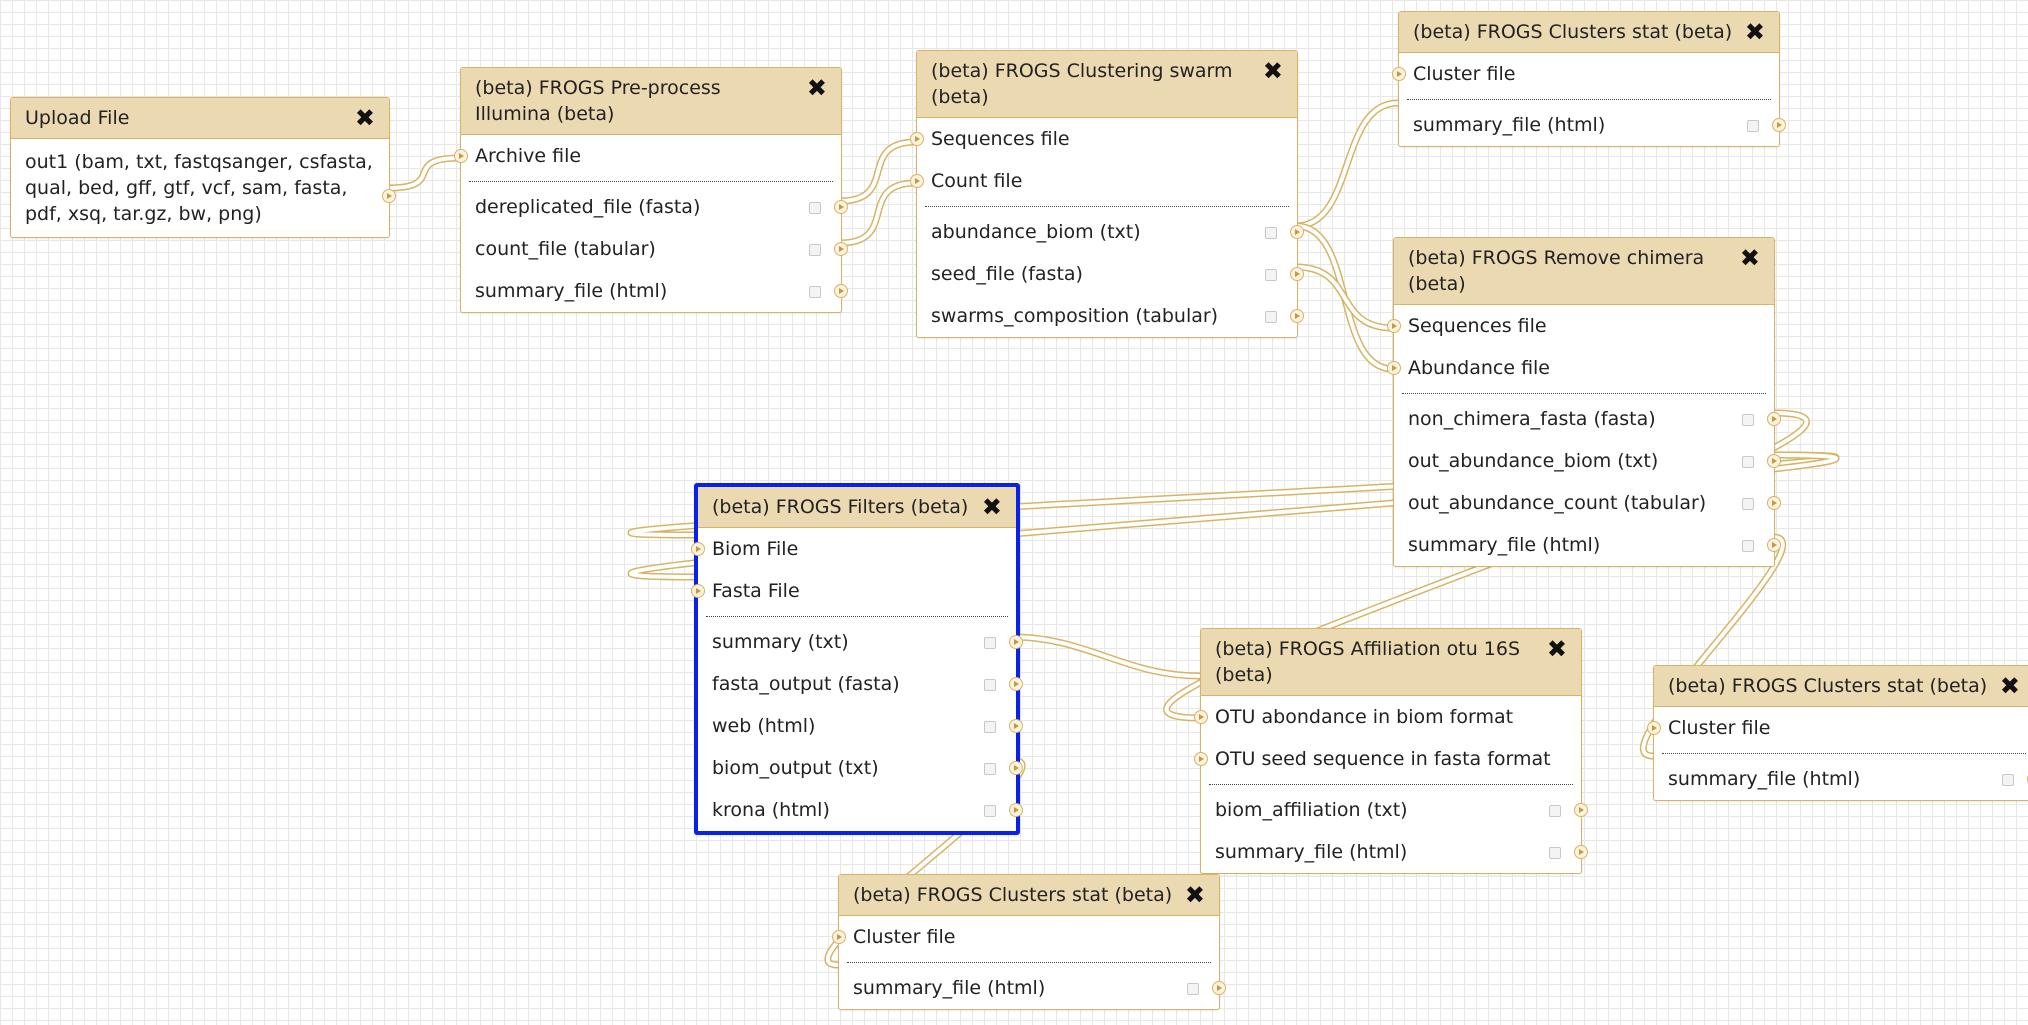 This screenshot has width=2028, height=1025. I want to click on output-row: summary_file (html), so click(1841, 779).